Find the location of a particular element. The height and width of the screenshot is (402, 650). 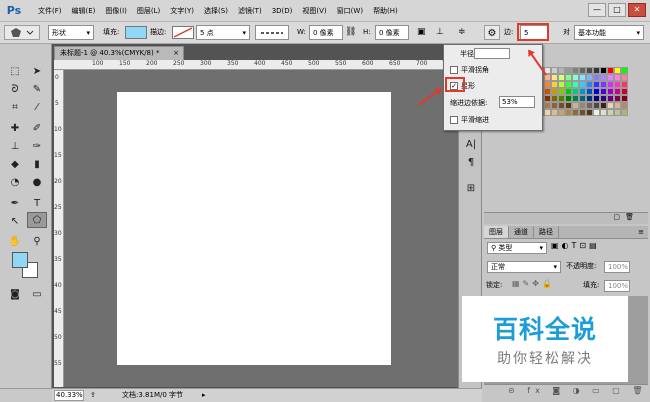

layers-footer-icons: ⊝ fx ◙ ◑ ▭ ▢ 🗑 is located at coordinates (578, 390).